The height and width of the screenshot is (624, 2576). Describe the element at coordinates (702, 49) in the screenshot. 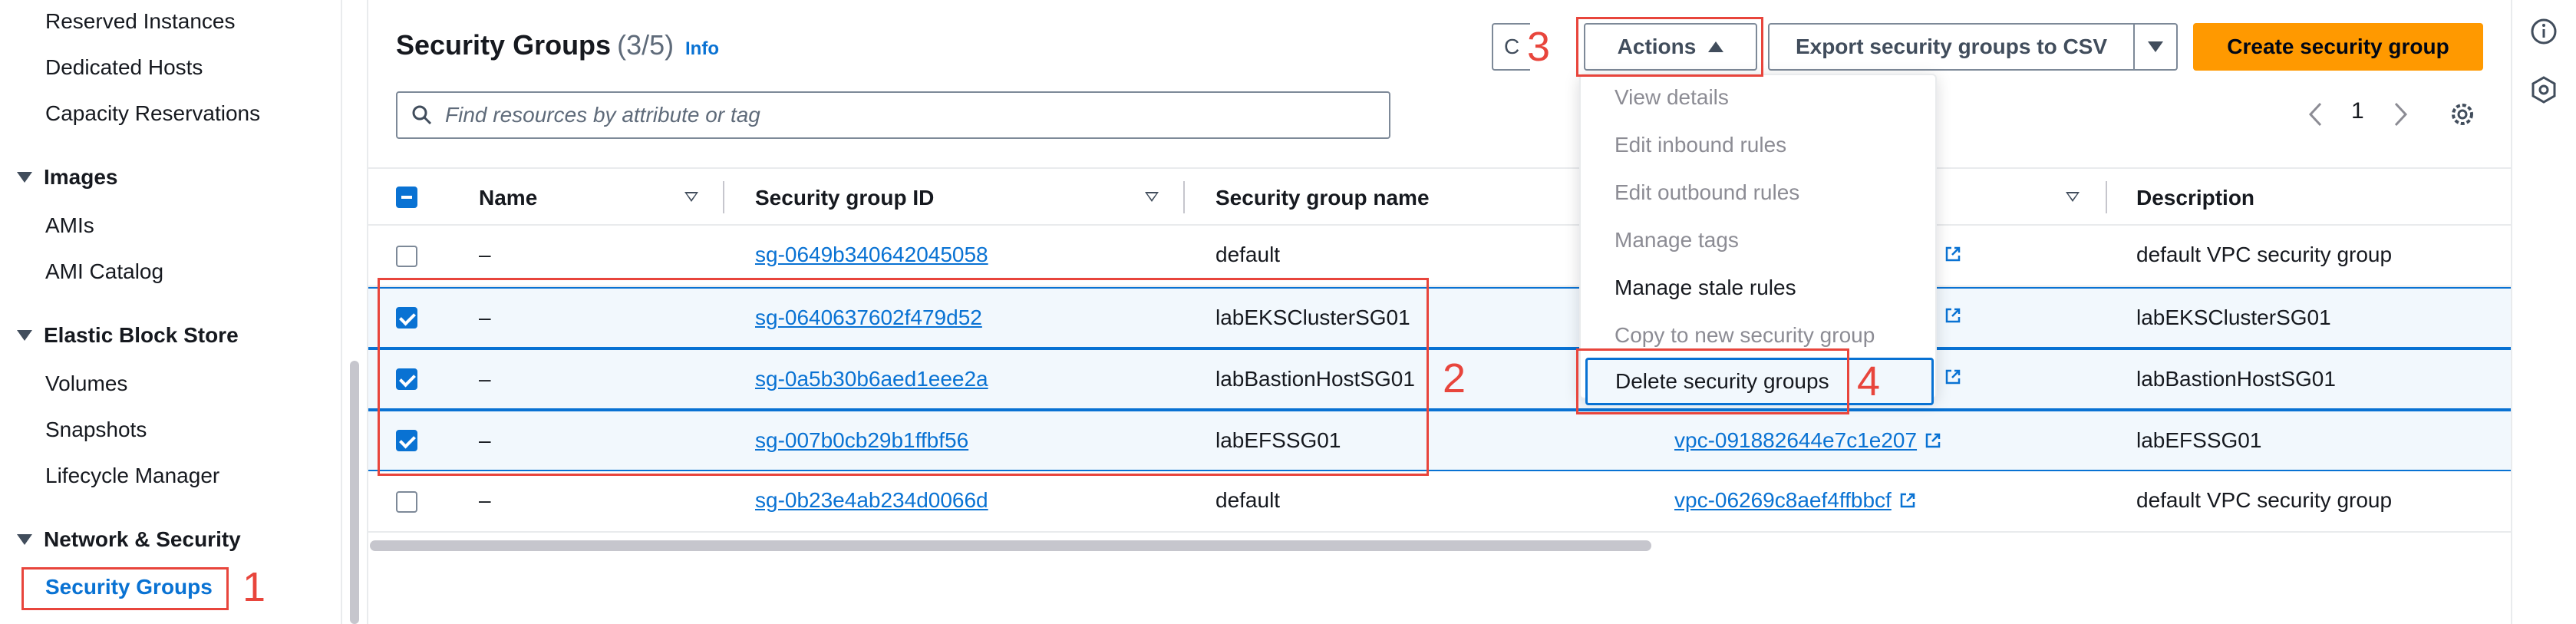

I see `info-link: Info` at that location.